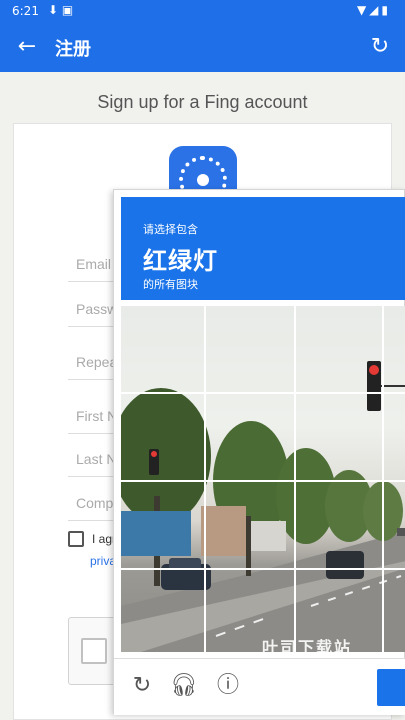  Describe the element at coordinates (202, 102) in the screenshot. I see `page-heading: Sign up for a Fing account` at that location.